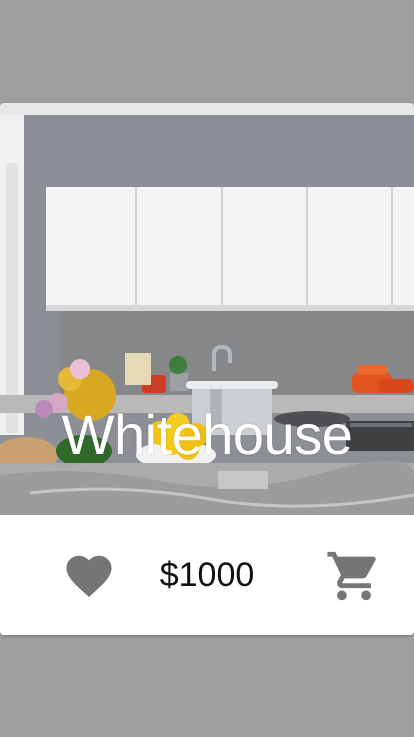  I want to click on product-title: Whitehouse, so click(207, 434).